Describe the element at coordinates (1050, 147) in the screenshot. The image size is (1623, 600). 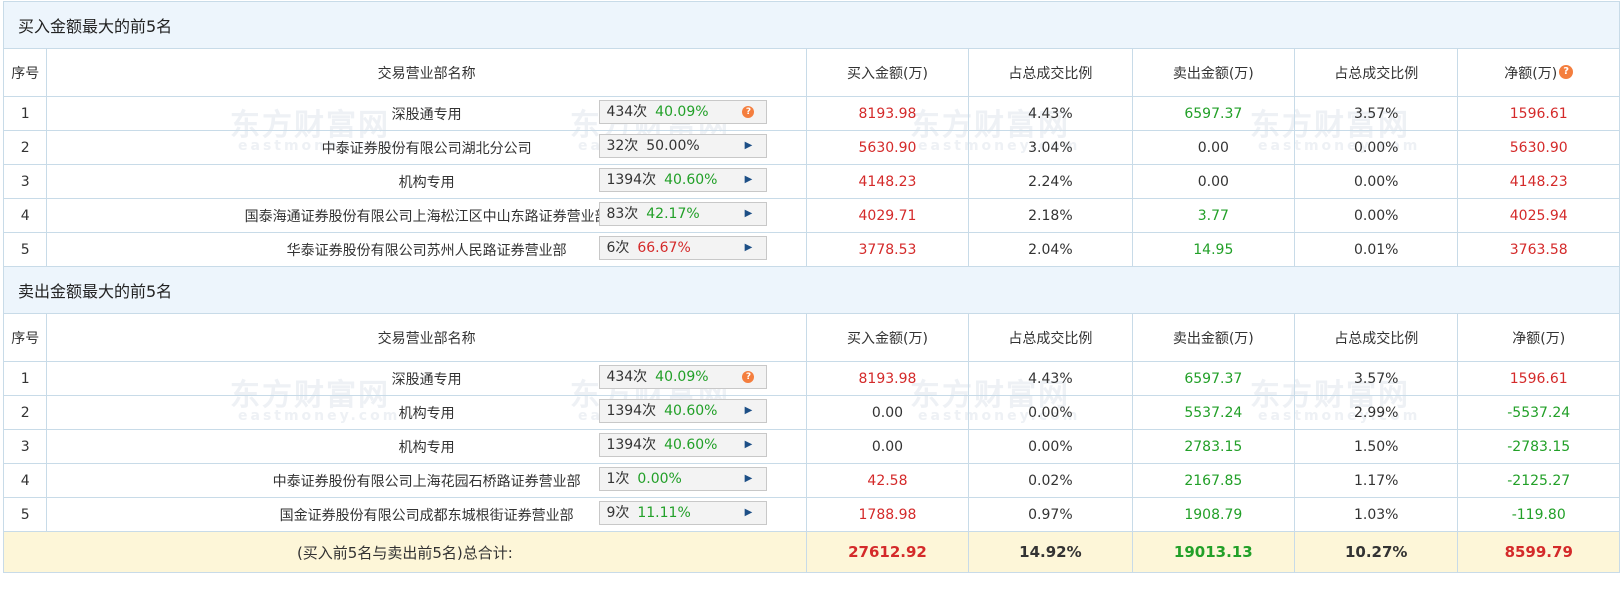
I see `buy-ratio: 3.04%` at that location.